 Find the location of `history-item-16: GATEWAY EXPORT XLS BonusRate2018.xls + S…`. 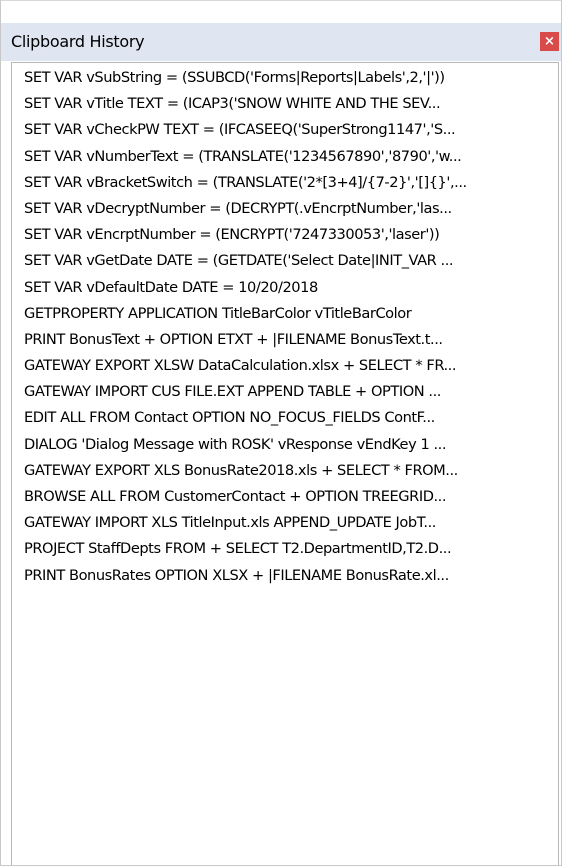

history-item-16: GATEWAY EXPORT XLS BonusRate2018.xls + S… is located at coordinates (285, 472).